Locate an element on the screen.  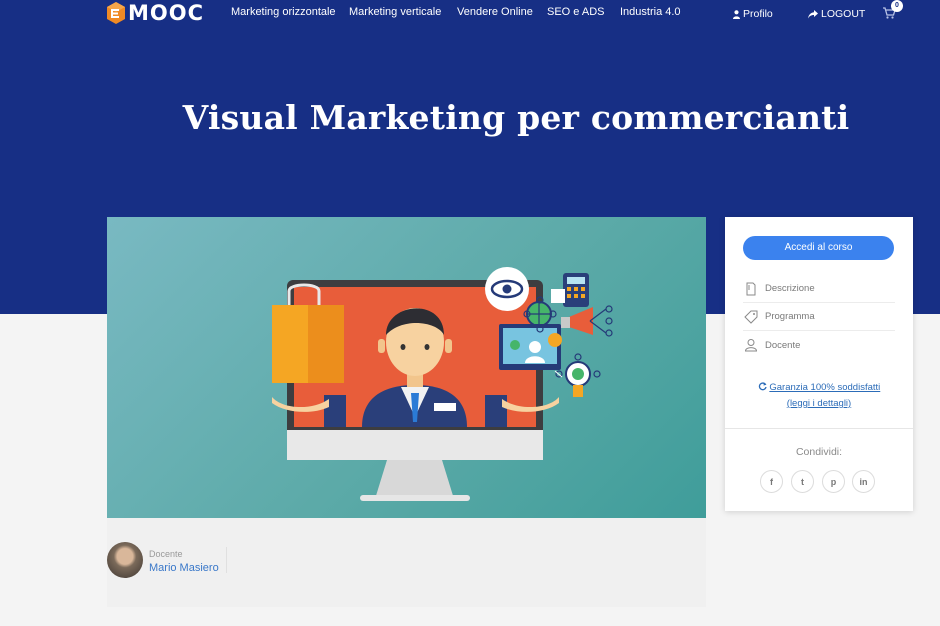
logout-link: LOGOUT is located at coordinates (836, 14).